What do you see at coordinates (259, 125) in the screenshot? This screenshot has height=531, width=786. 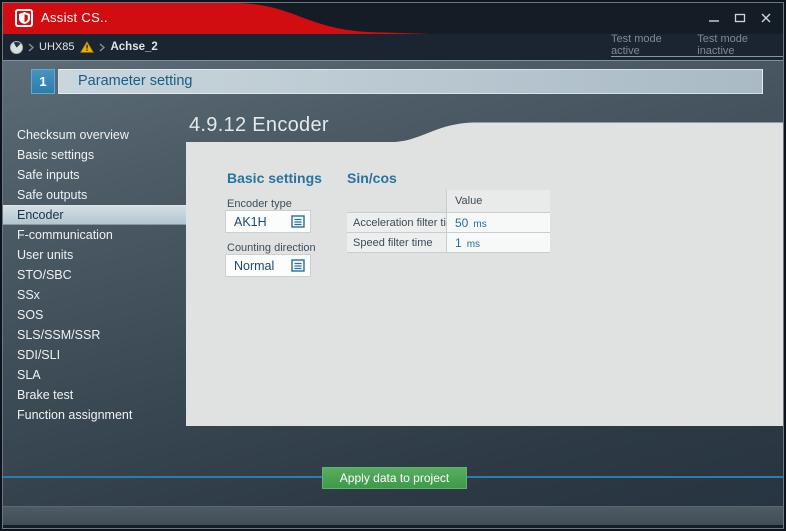 I see `page-title: 4.9.12 Encoder` at bounding box center [259, 125].